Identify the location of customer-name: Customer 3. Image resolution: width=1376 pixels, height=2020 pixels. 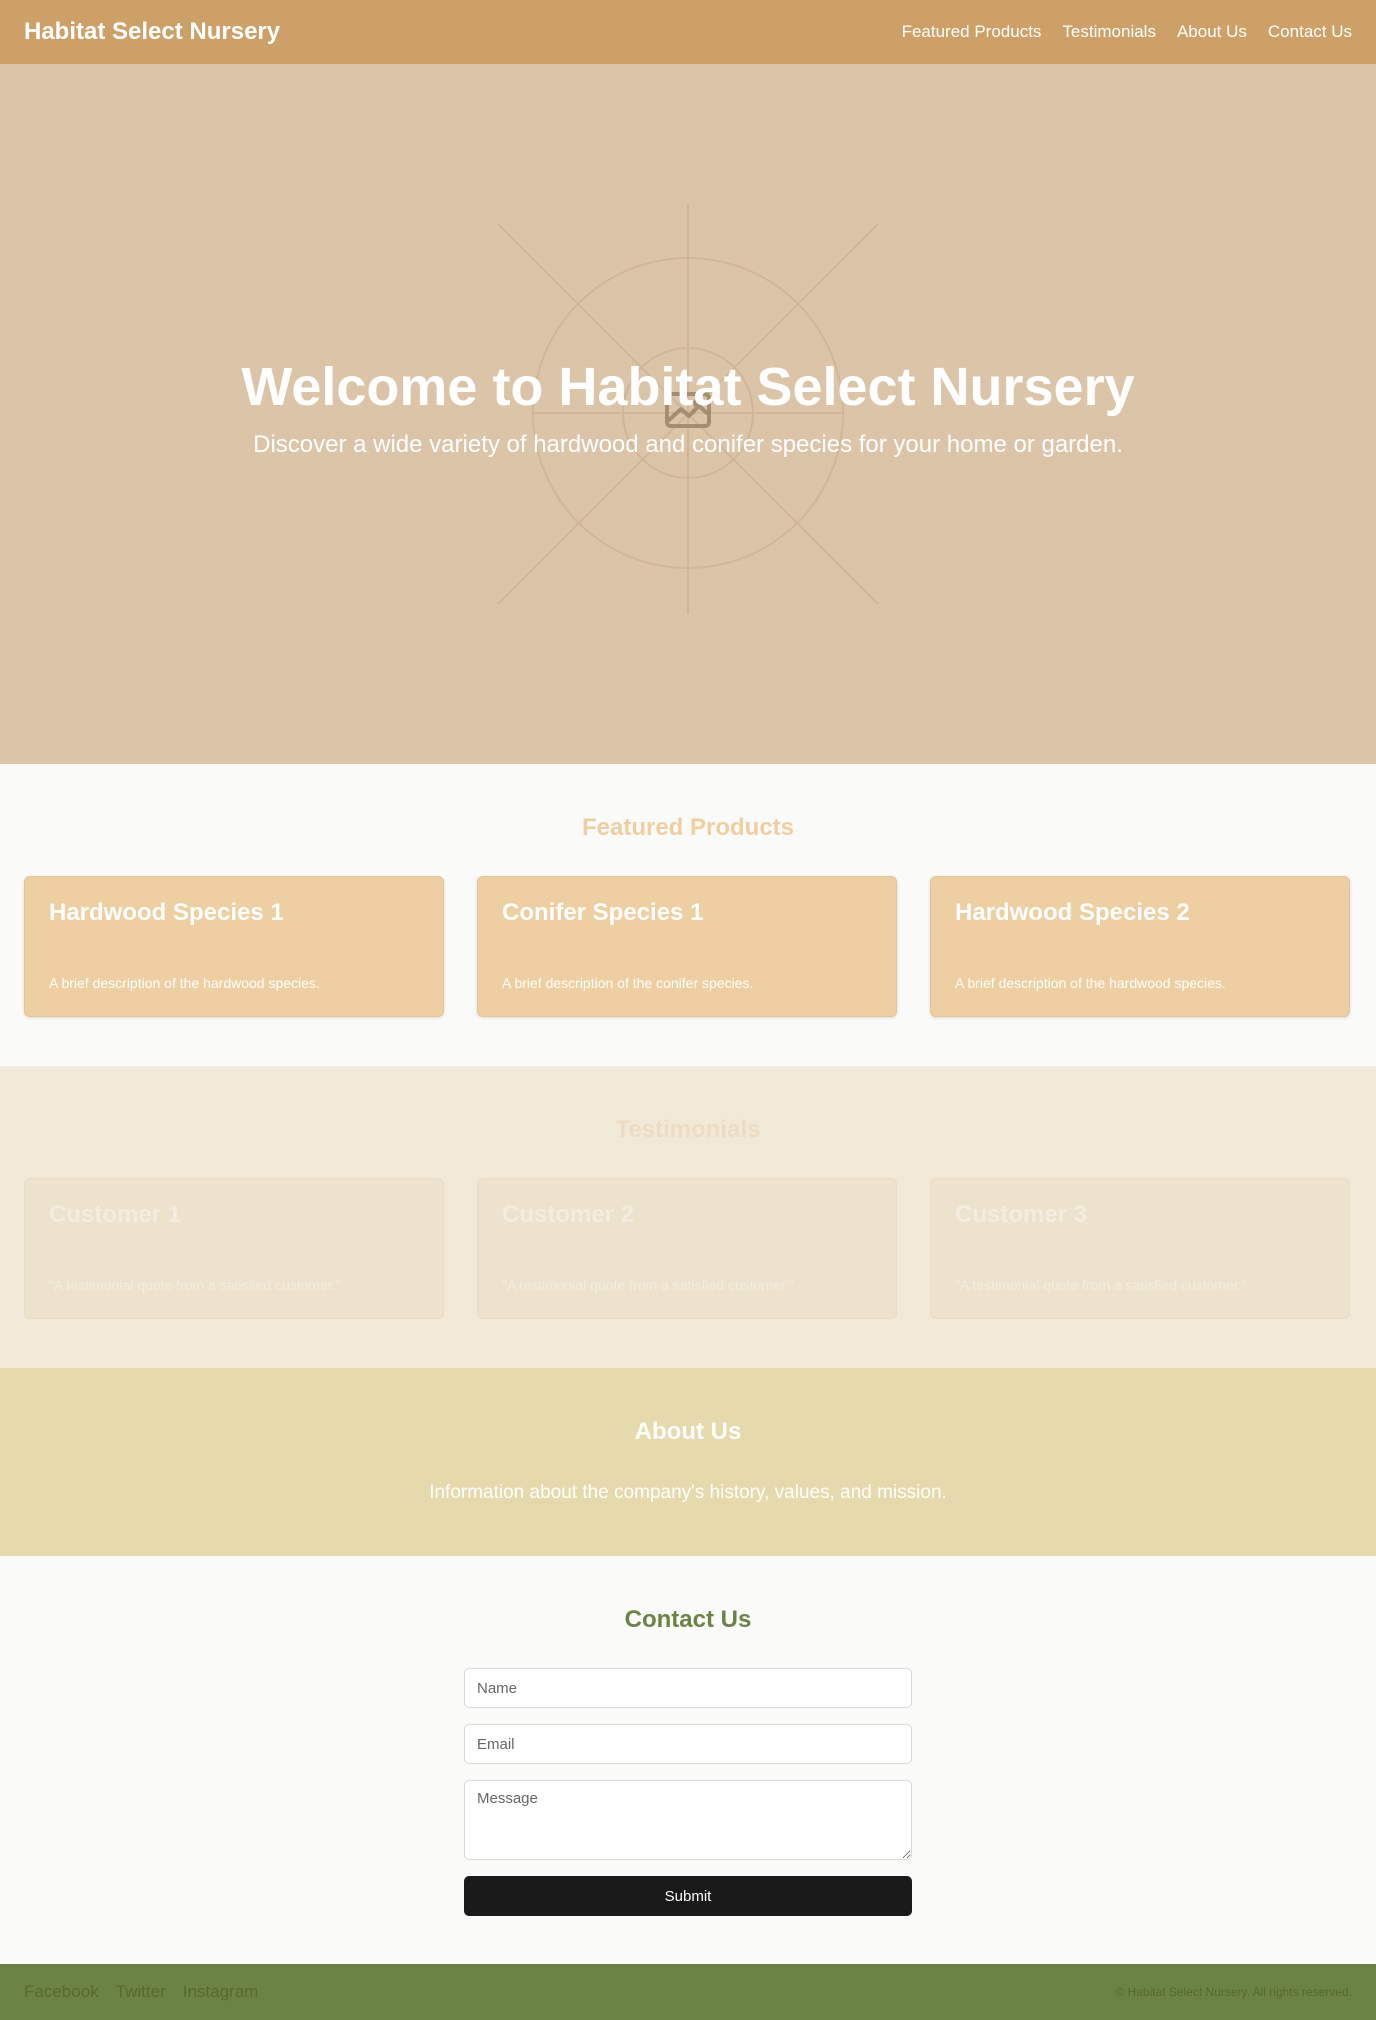
(1021, 1214).